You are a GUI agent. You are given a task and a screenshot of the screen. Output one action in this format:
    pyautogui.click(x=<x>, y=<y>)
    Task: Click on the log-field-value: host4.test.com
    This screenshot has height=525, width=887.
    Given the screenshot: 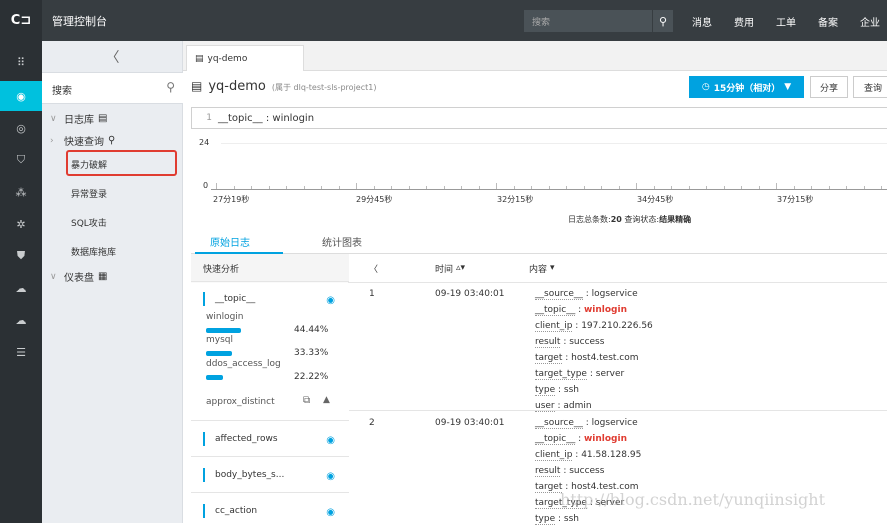 What is the action you would take?
    pyautogui.click(x=604, y=358)
    